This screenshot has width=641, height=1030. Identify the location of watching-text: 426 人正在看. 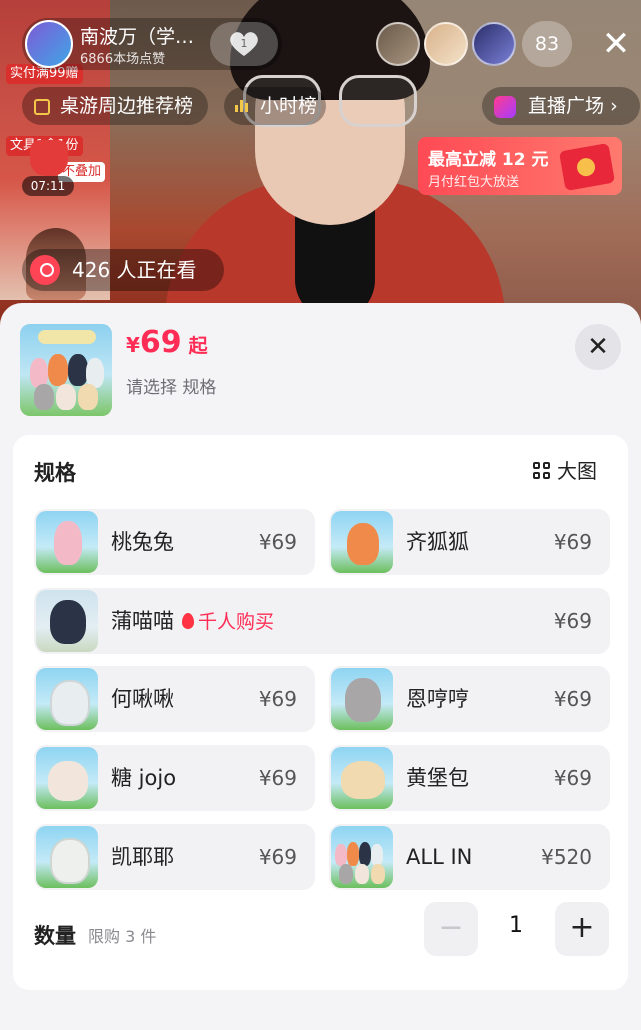
(134, 270).